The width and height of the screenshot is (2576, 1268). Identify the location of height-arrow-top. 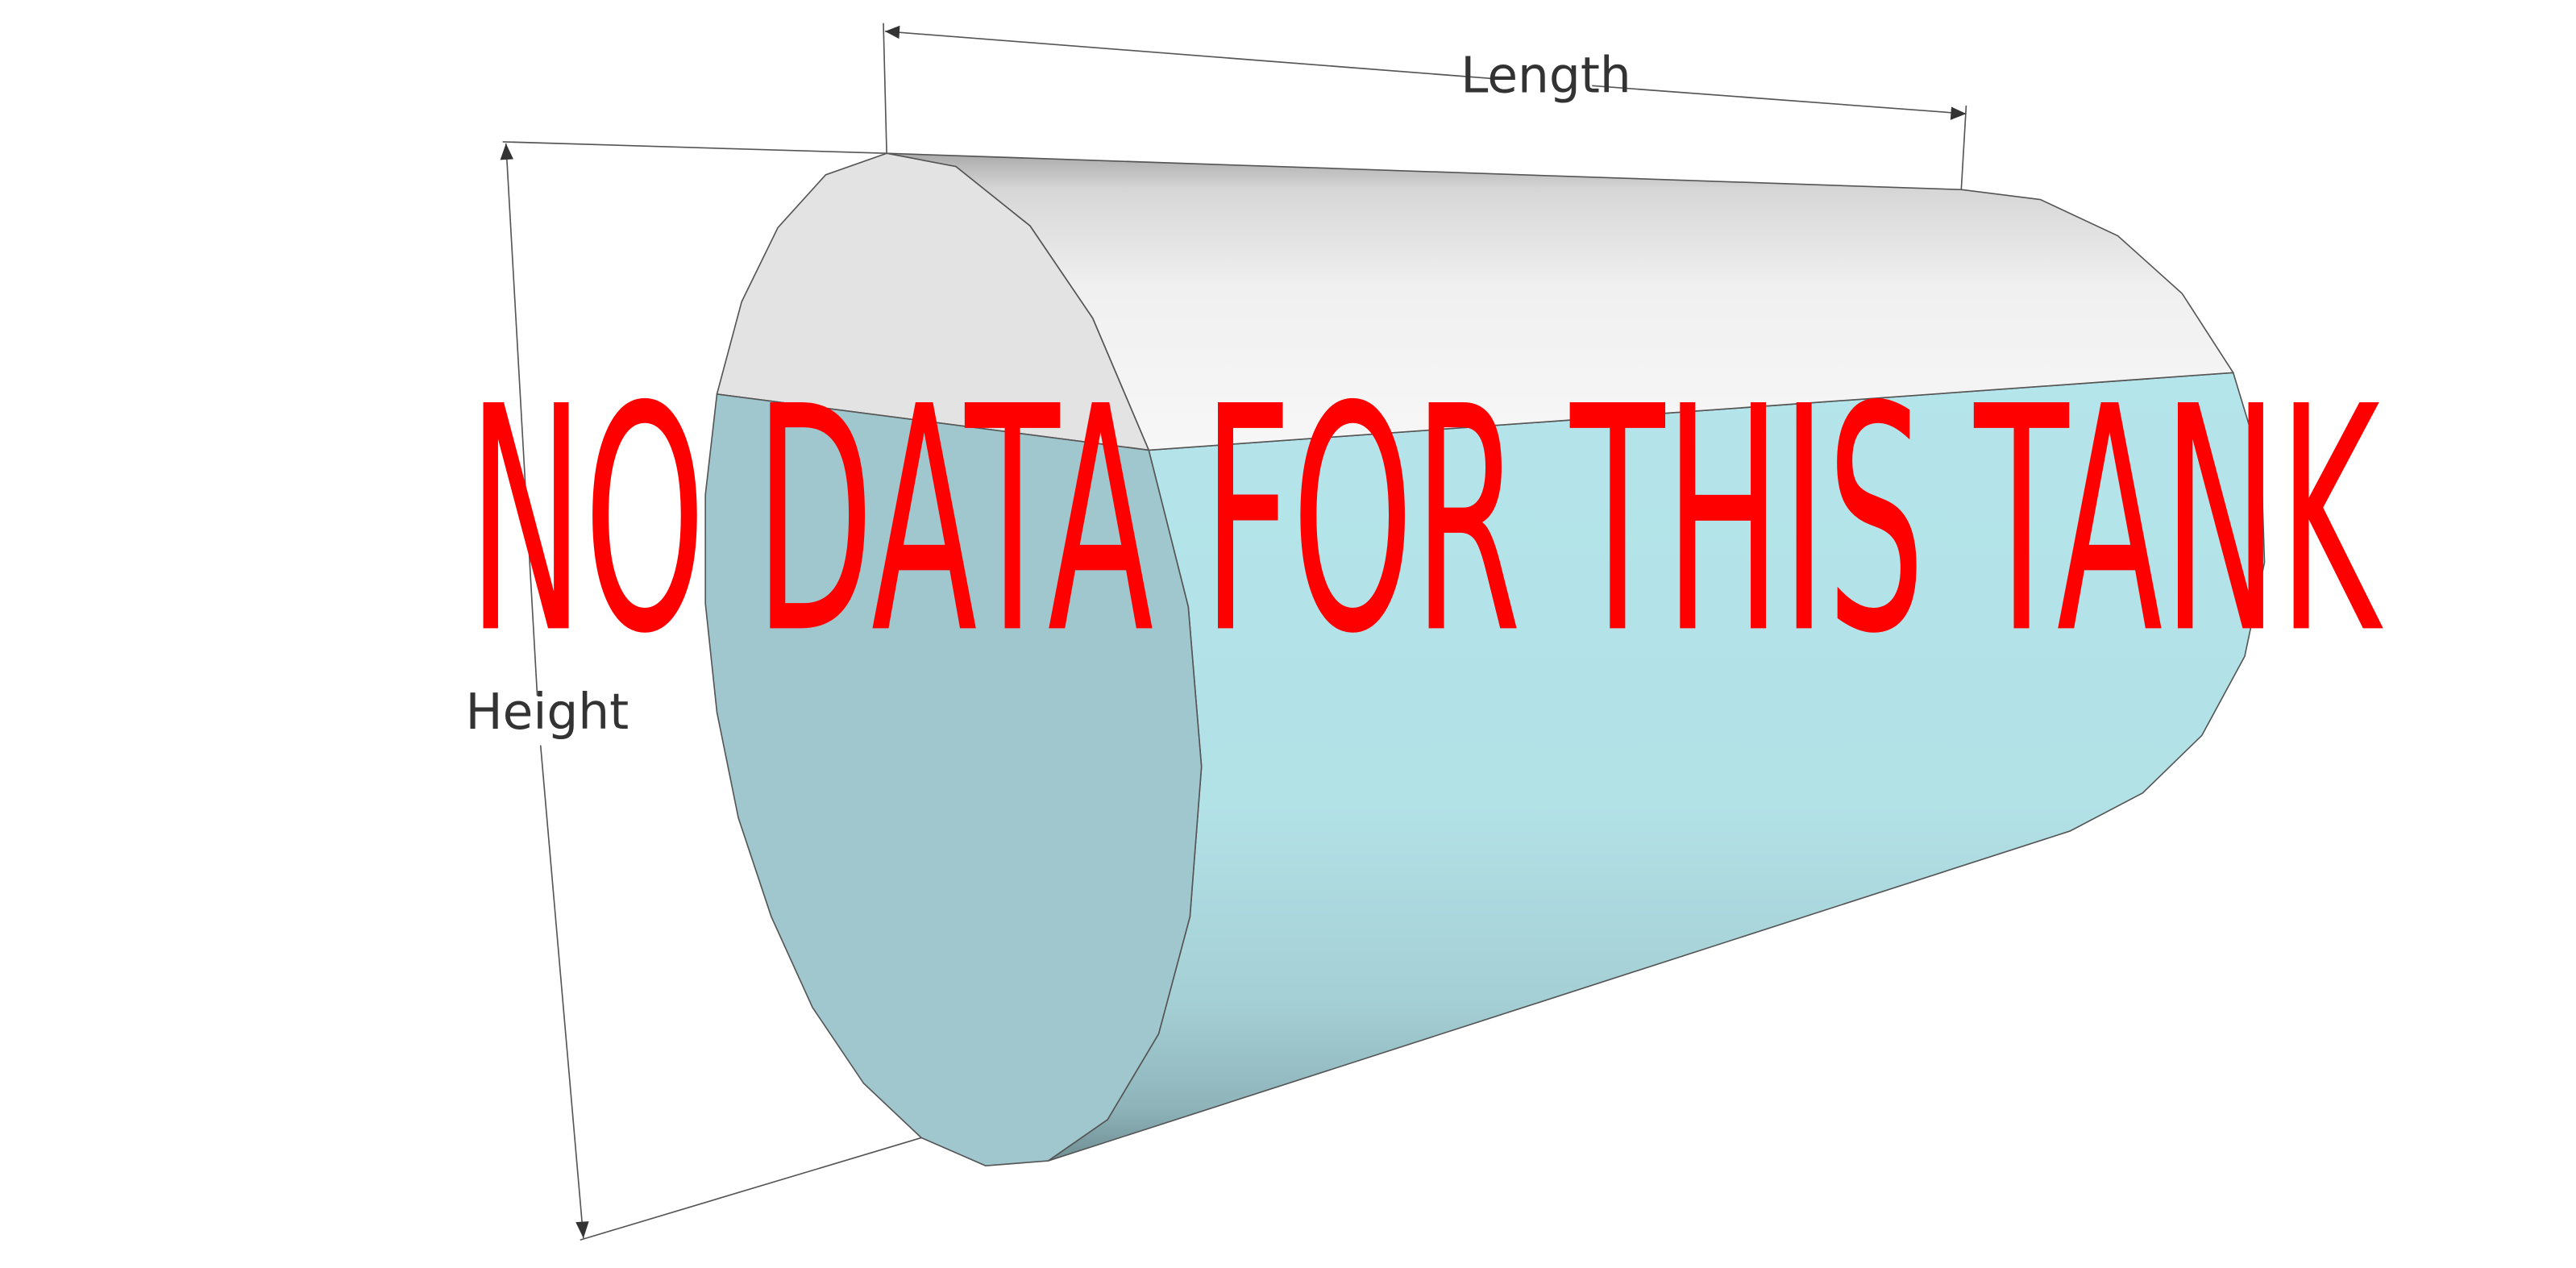
(506, 151).